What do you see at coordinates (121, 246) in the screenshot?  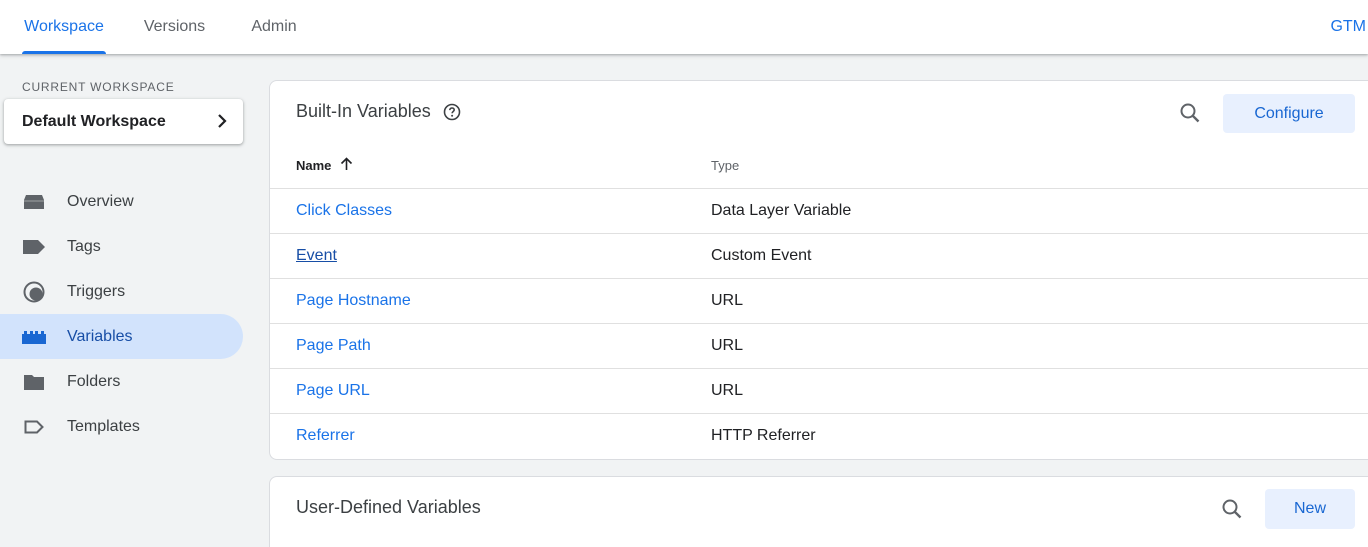 I see `sidebar-item-tags: Tags` at bounding box center [121, 246].